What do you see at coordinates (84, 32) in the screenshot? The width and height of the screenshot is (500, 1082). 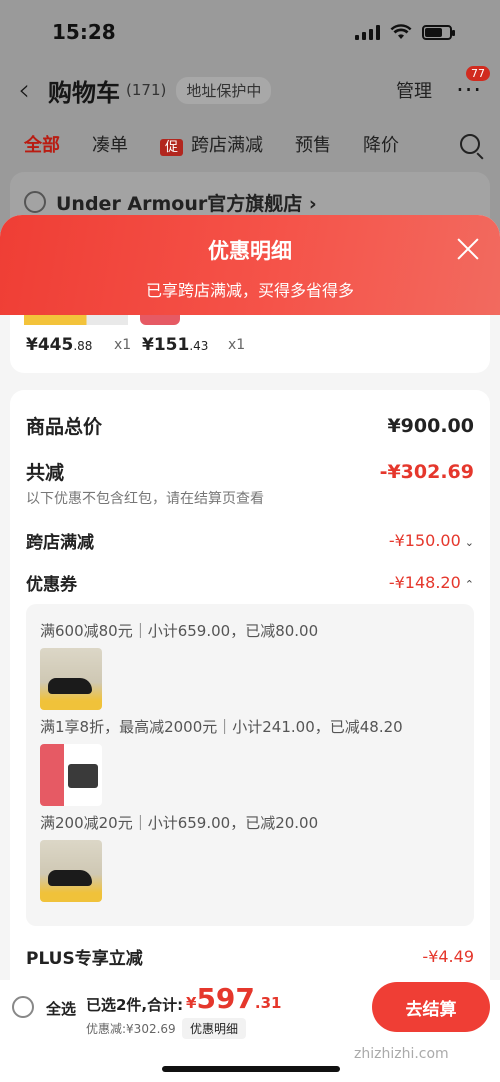 I see `status-time: 15:28` at bounding box center [84, 32].